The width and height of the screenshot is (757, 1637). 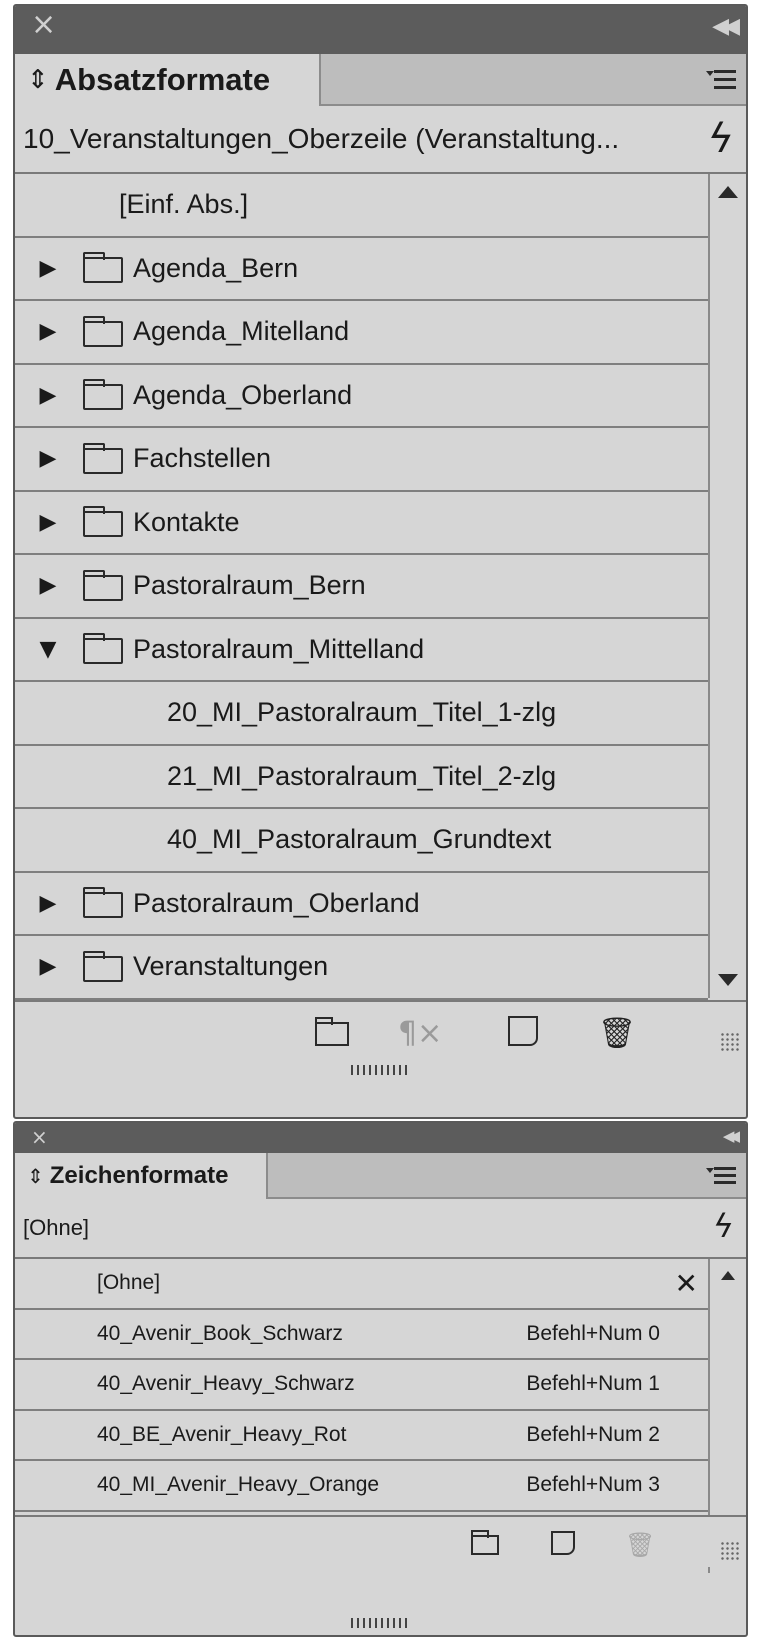 I want to click on style-label: Pastoralraum_Oberland, so click(x=276, y=902).